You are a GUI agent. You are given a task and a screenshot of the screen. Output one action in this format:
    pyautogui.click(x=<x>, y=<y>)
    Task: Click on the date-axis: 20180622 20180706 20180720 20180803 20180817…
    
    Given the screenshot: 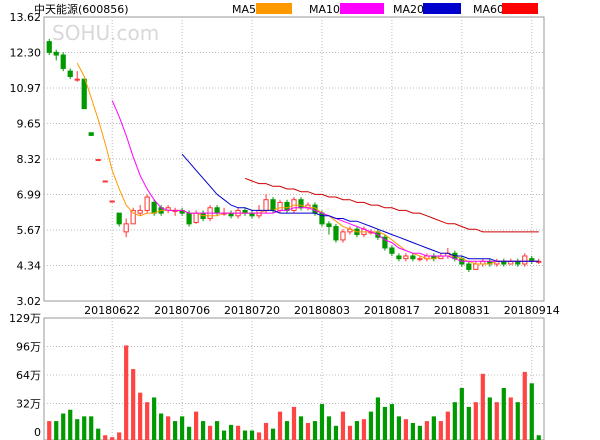 What is the action you would take?
    pyautogui.click(x=322, y=310)
    